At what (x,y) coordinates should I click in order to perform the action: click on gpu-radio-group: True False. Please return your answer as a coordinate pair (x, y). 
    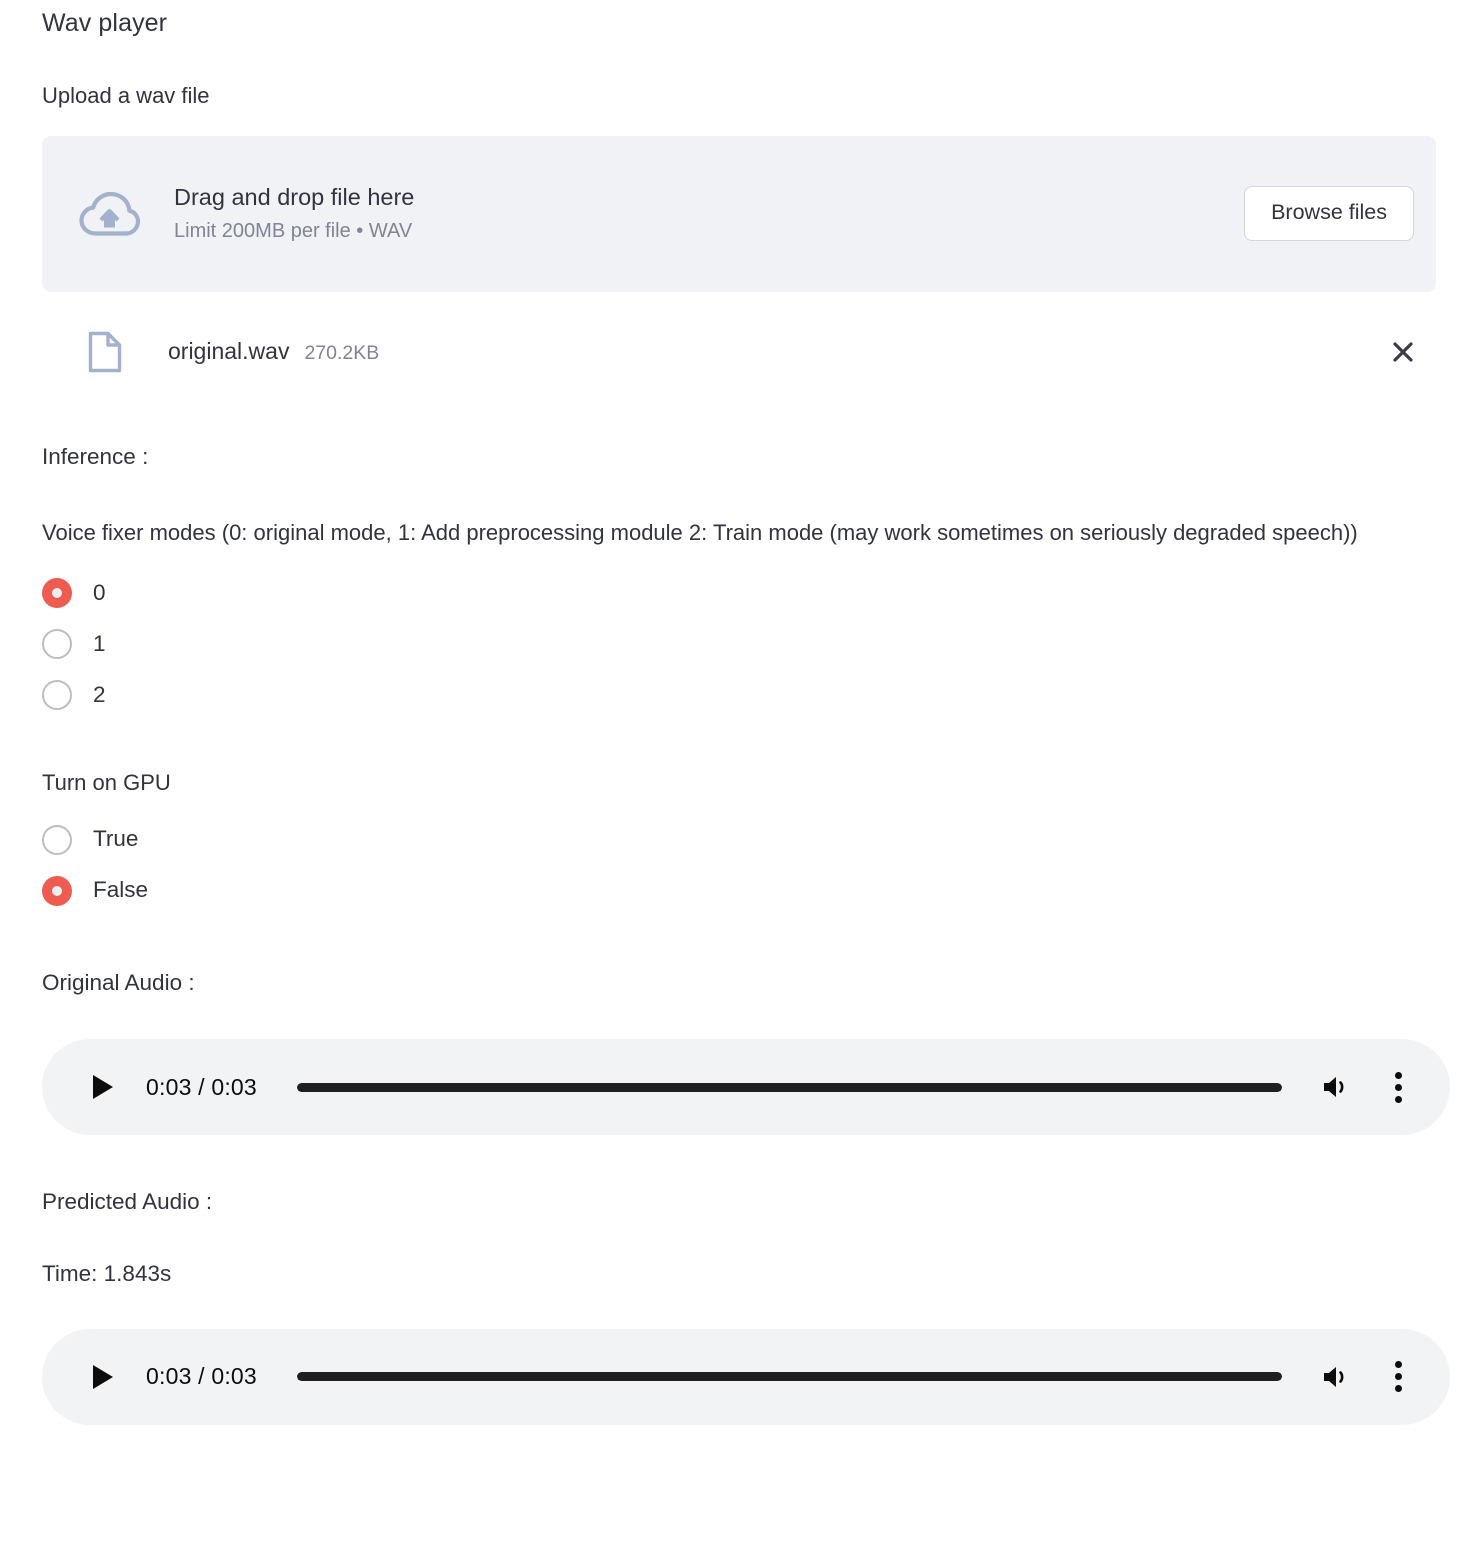
    Looking at the image, I should click on (739, 865).